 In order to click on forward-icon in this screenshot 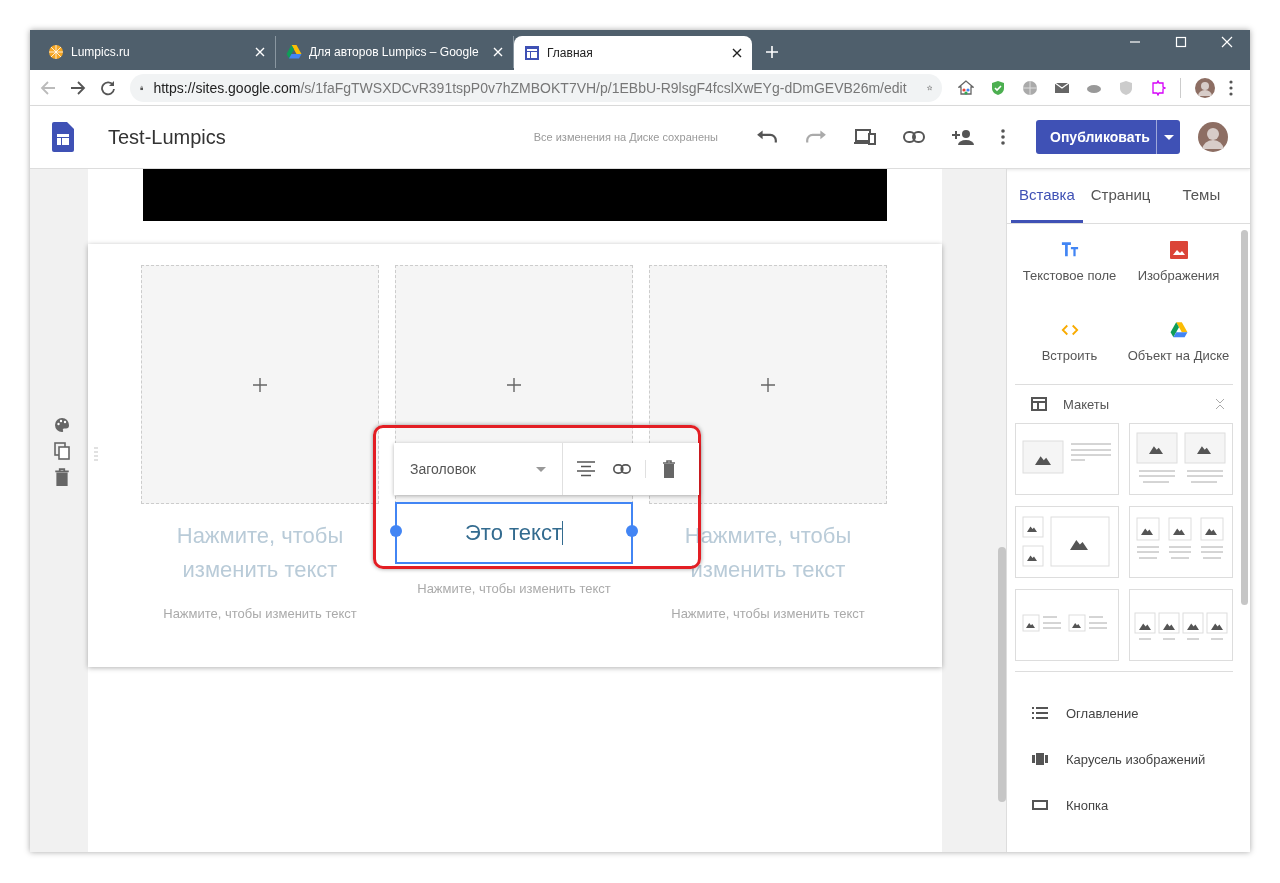, I will do `click(78, 87)`.